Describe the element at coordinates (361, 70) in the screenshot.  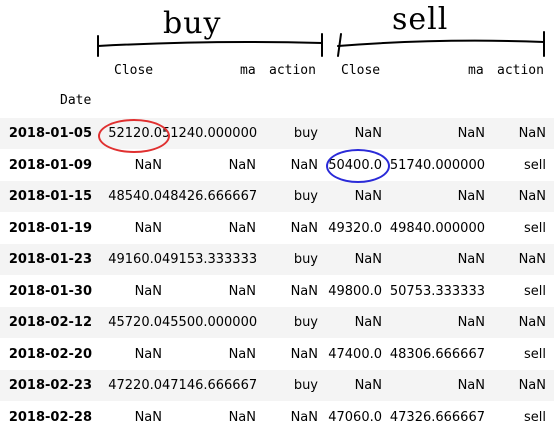
I see `header-sell-close: Close` at that location.